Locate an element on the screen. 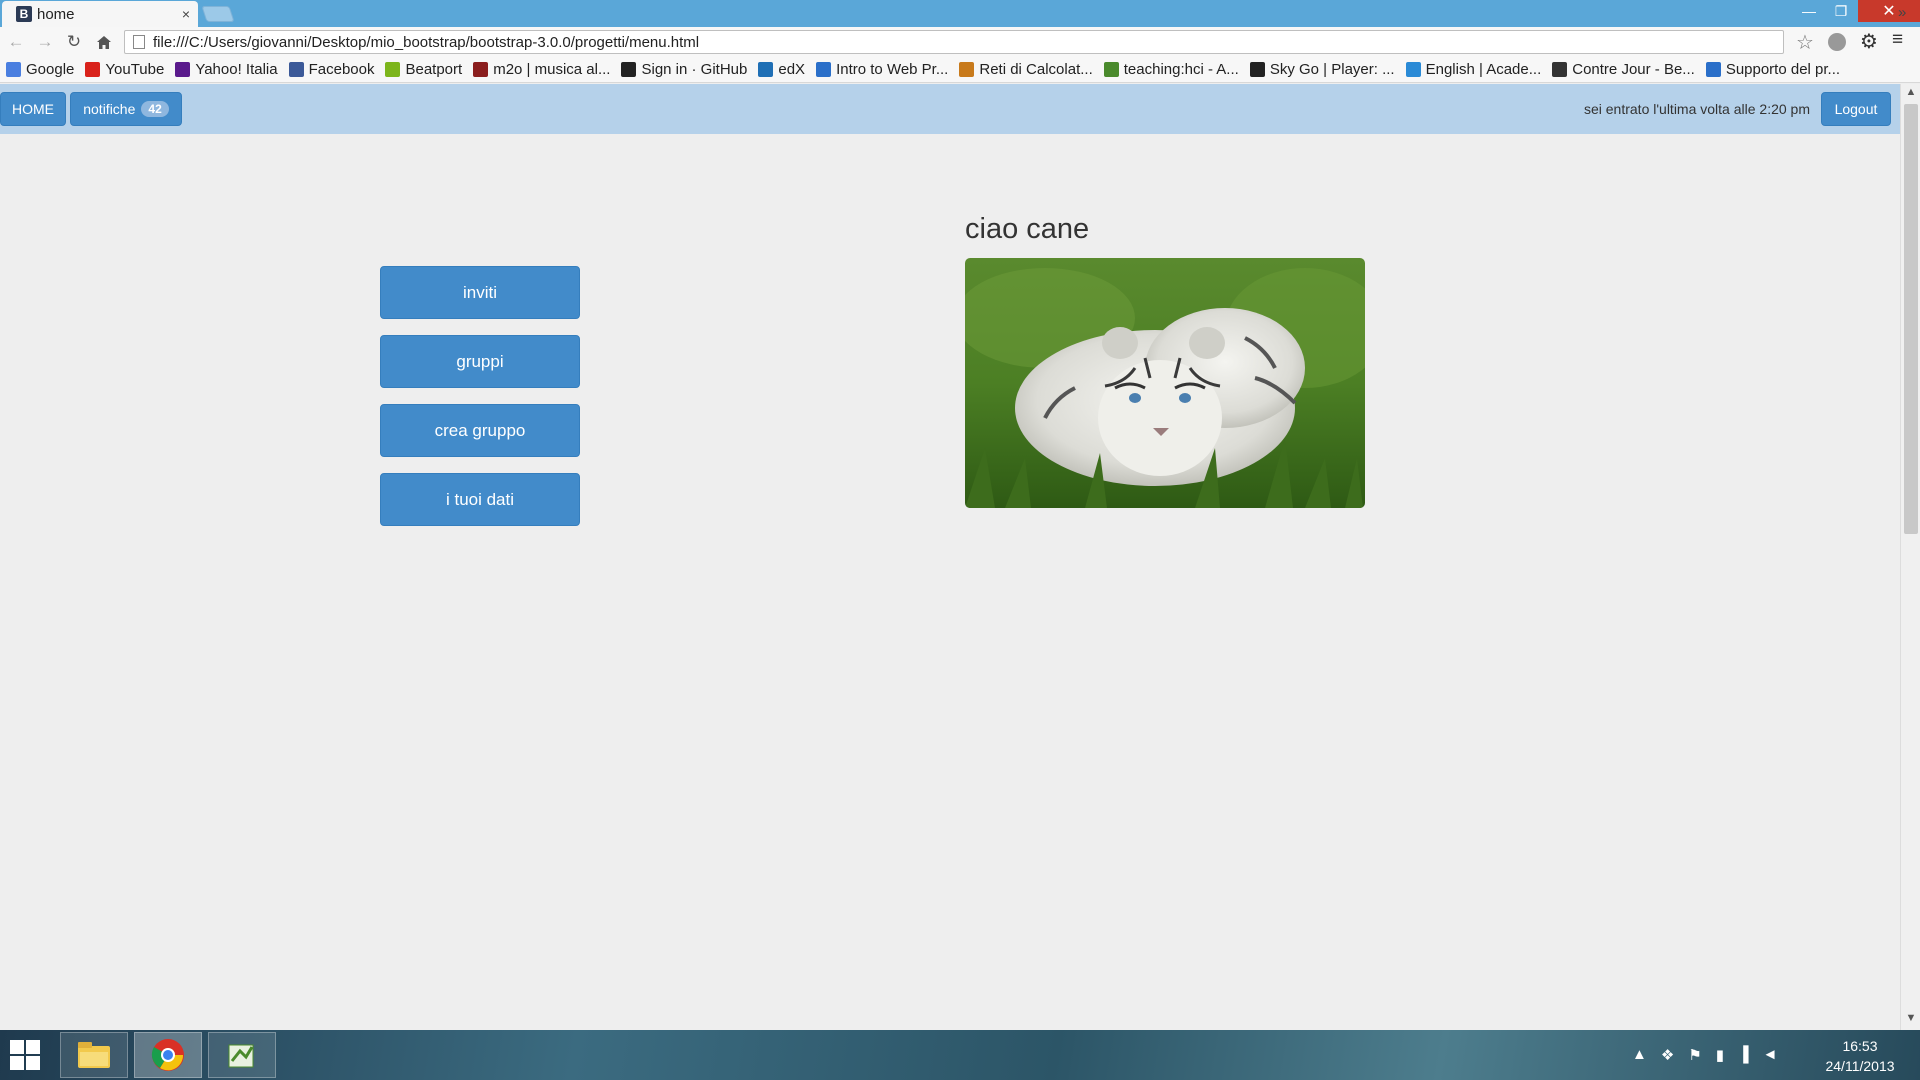 This screenshot has height=1080, width=1920. restore-window-icon: ❐ is located at coordinates (1841, 11).